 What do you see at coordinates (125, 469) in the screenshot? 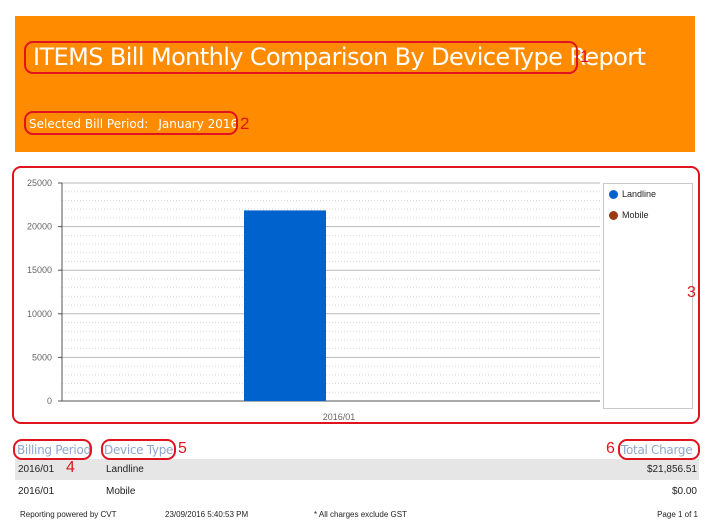
I see `cell-device-type: Landline` at bounding box center [125, 469].